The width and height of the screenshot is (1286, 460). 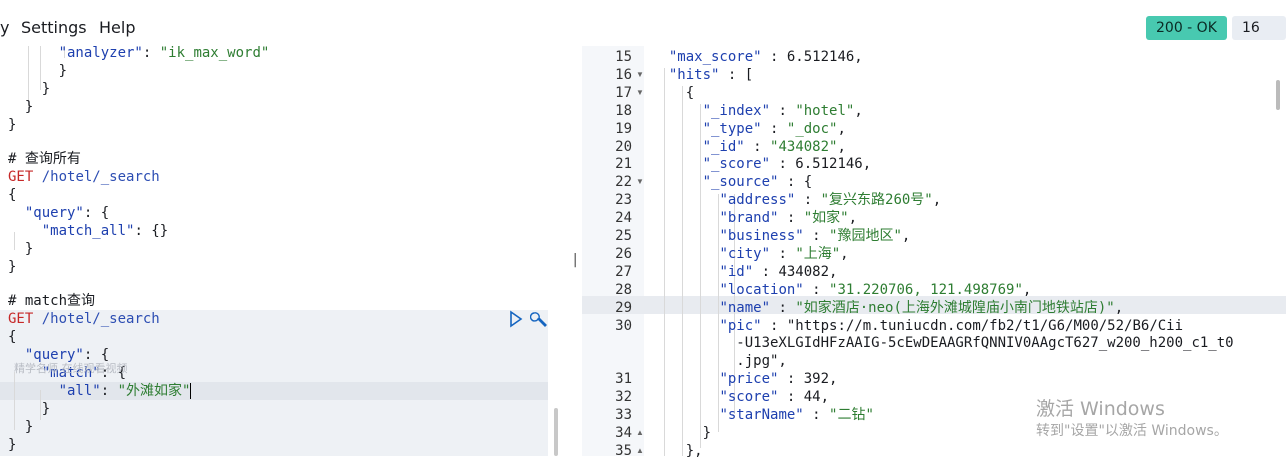 What do you see at coordinates (623, 57) in the screenshot?
I see `line-number: 15` at bounding box center [623, 57].